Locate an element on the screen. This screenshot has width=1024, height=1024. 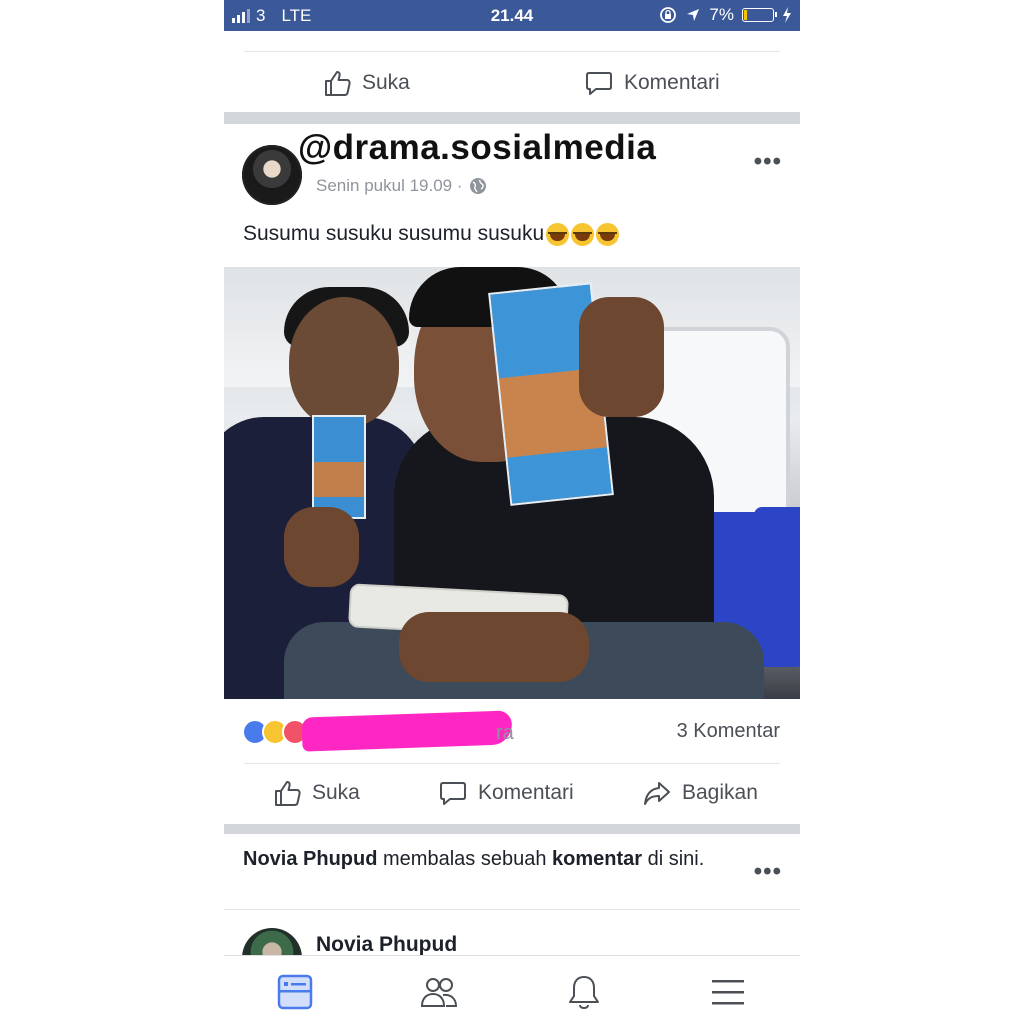
news-feed-icon is located at coordinates (295, 992).